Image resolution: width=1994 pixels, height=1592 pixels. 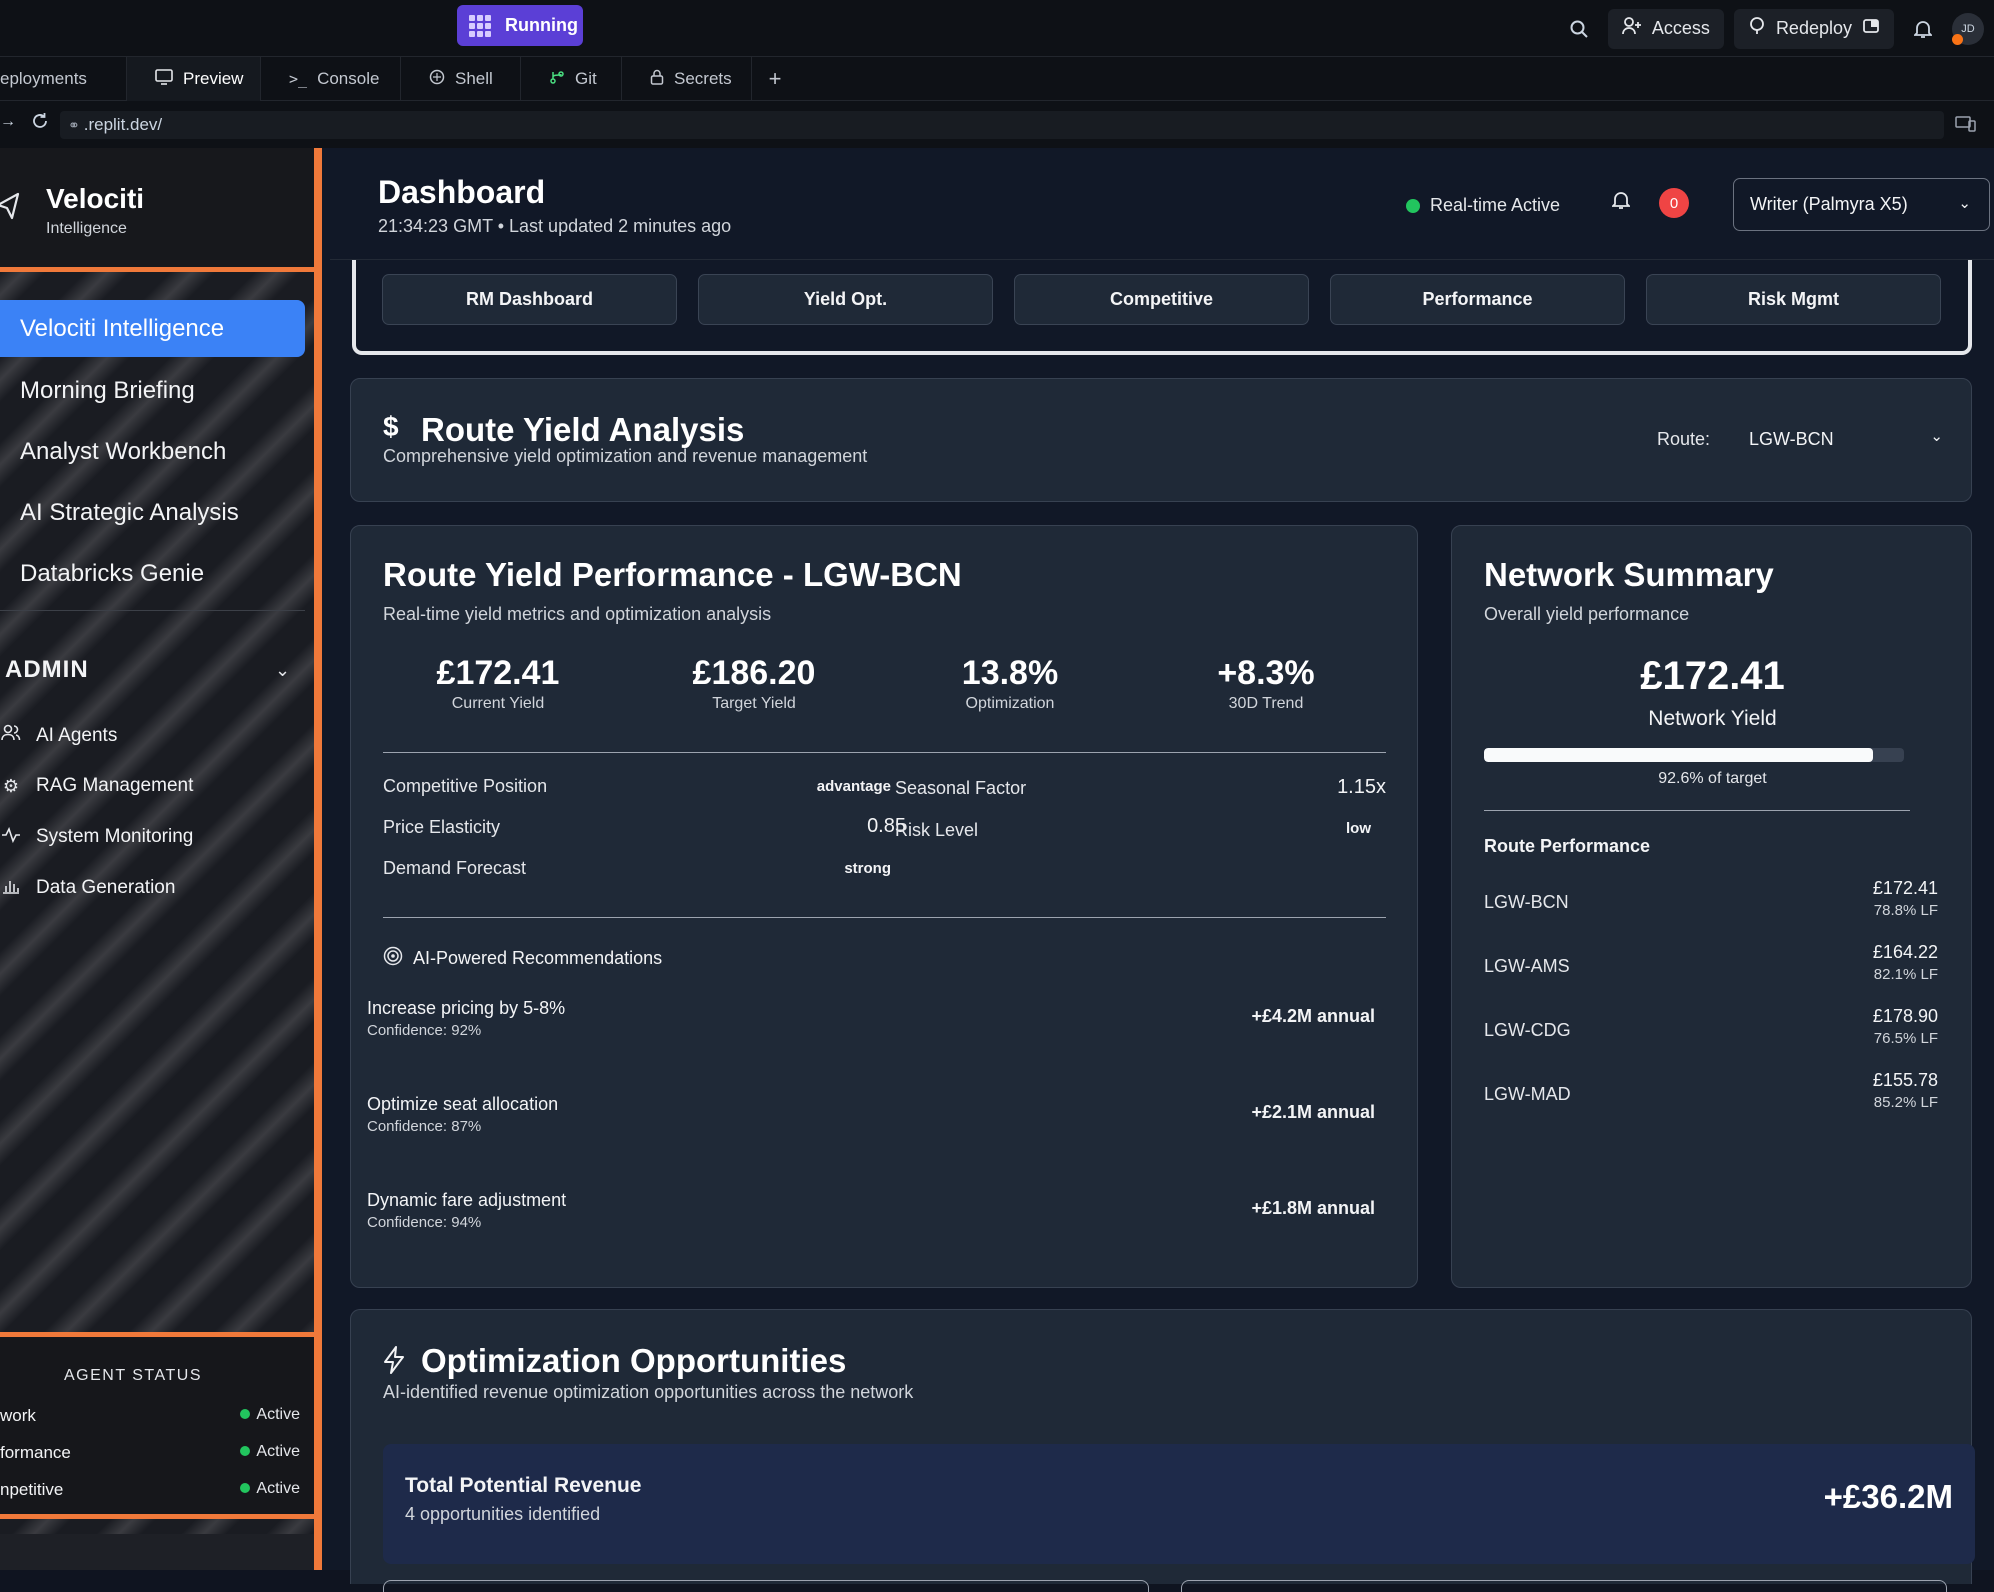 What do you see at coordinates (40, 123) in the screenshot?
I see `reload-icon` at bounding box center [40, 123].